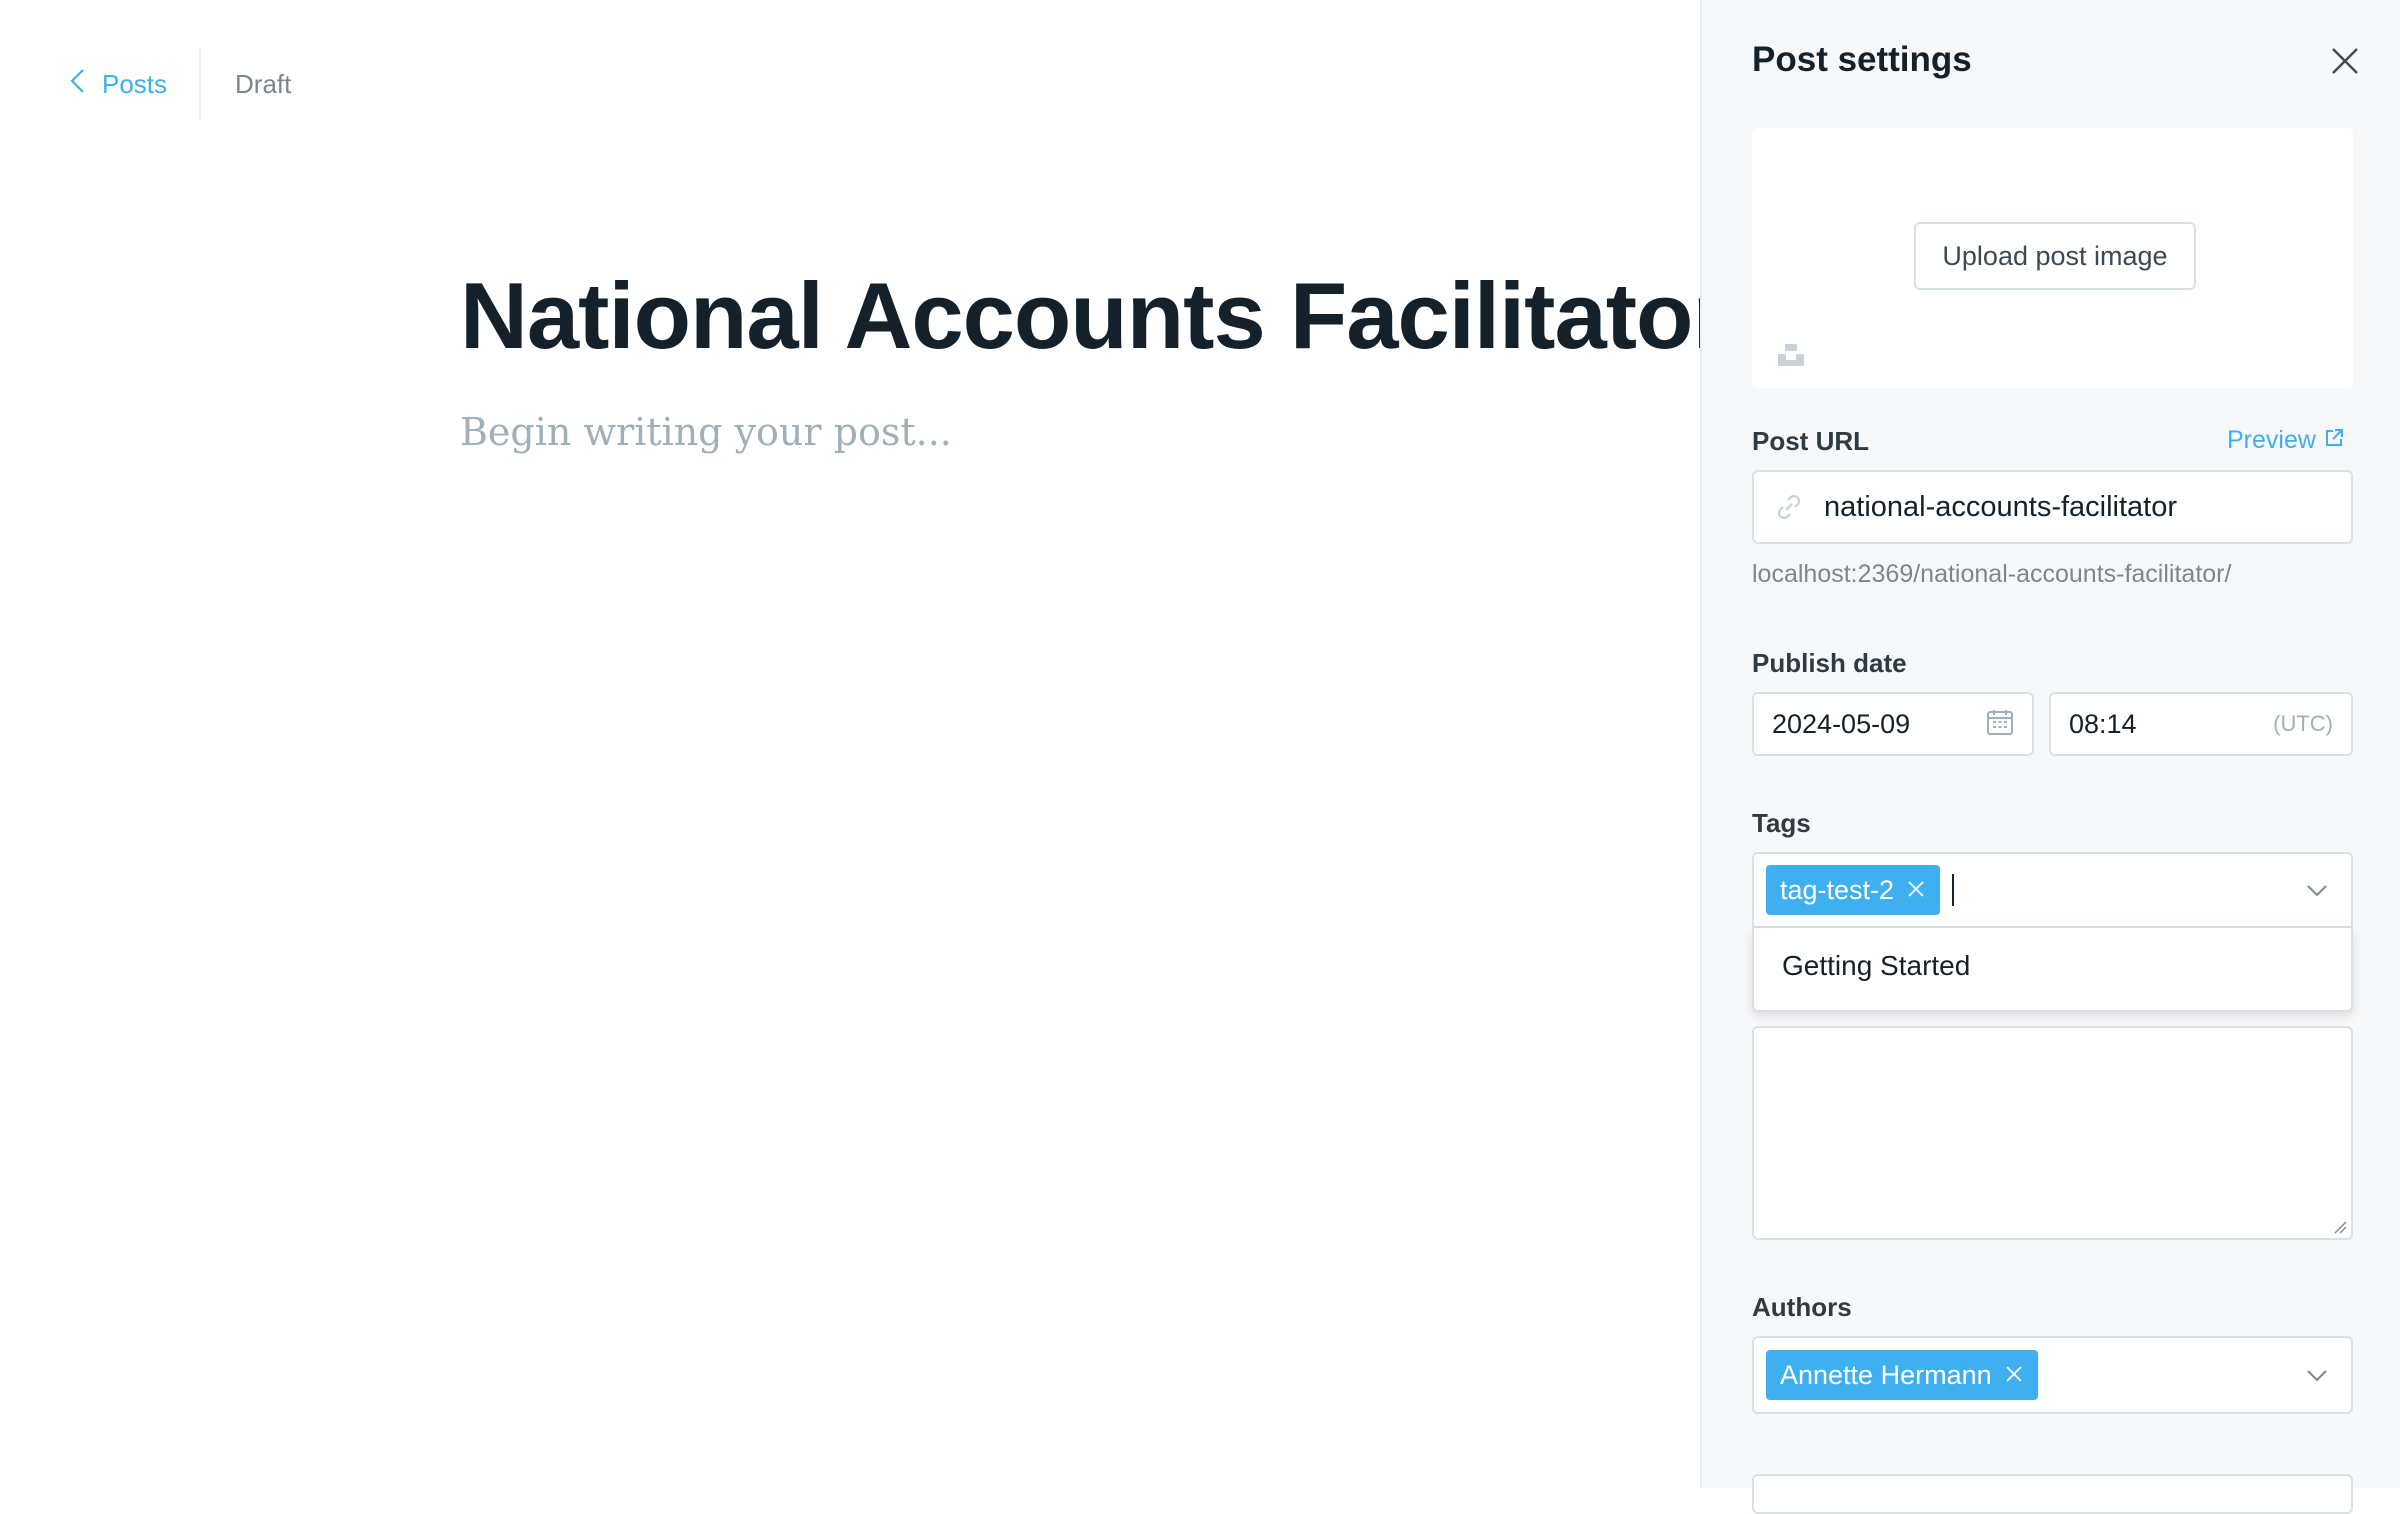 This screenshot has height=1514, width=2400. Describe the element at coordinates (1810, 441) in the screenshot. I see `post-url-label: Post URL` at that location.